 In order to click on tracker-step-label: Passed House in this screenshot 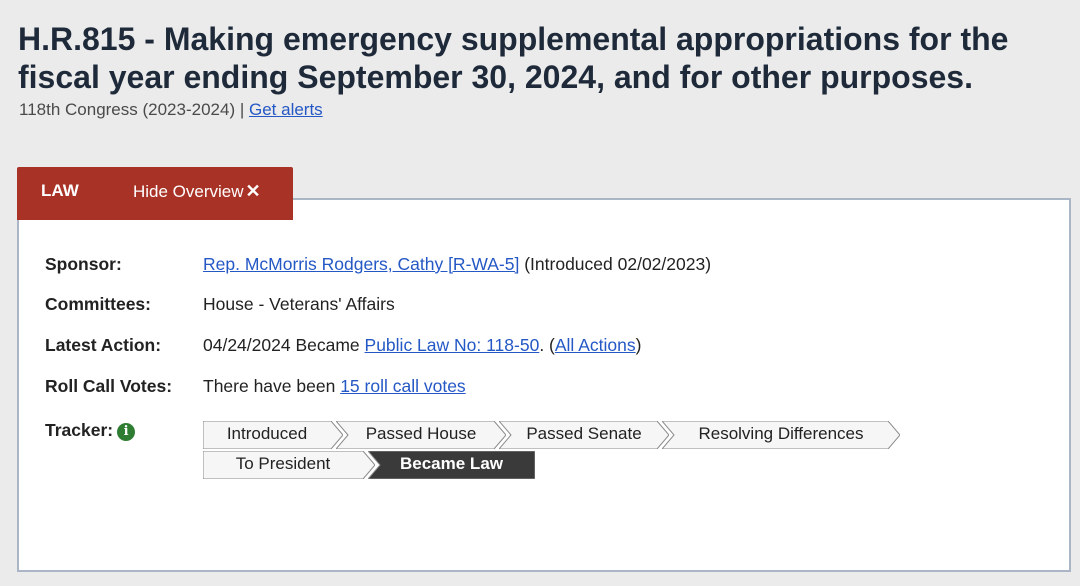, I will do `click(421, 433)`.